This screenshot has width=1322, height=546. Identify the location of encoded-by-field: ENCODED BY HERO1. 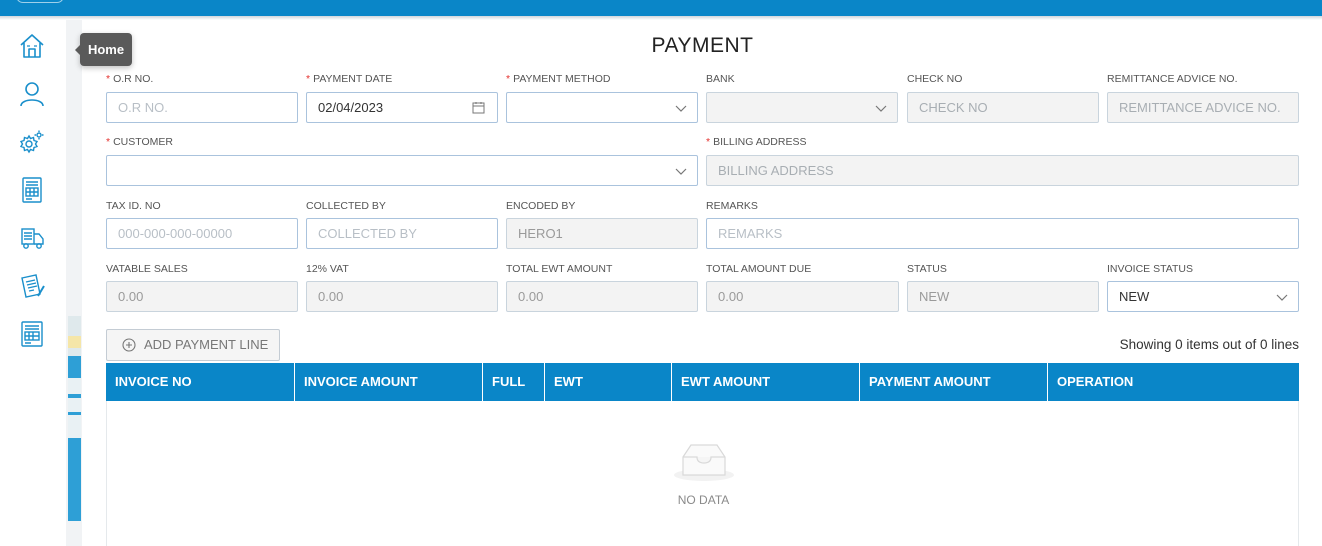
(602, 226).